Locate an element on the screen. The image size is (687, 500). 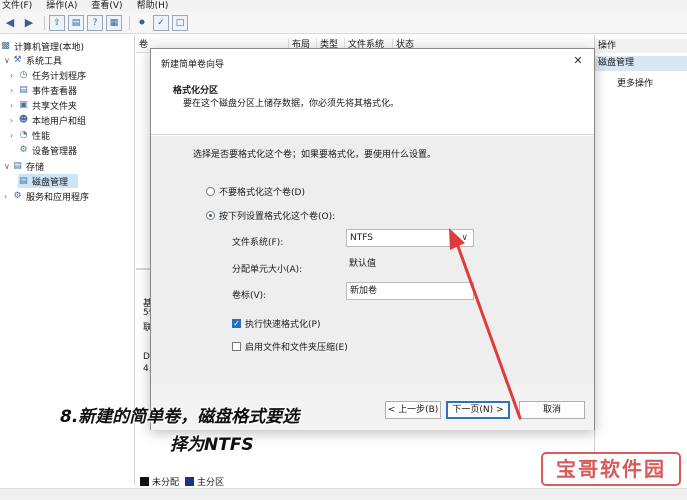
caption-line-2: 择为NTFS is located at coordinates (212, 445).